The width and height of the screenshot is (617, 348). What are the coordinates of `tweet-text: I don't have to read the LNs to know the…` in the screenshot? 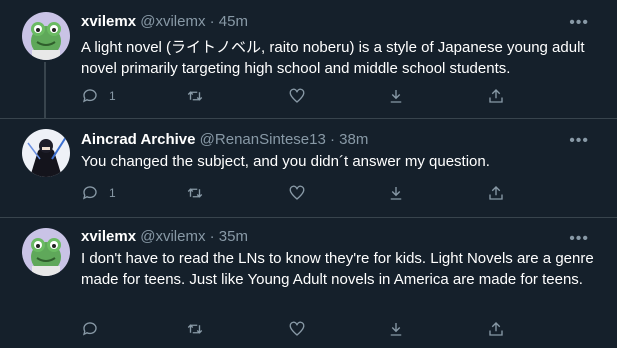 It's located at (337, 269).